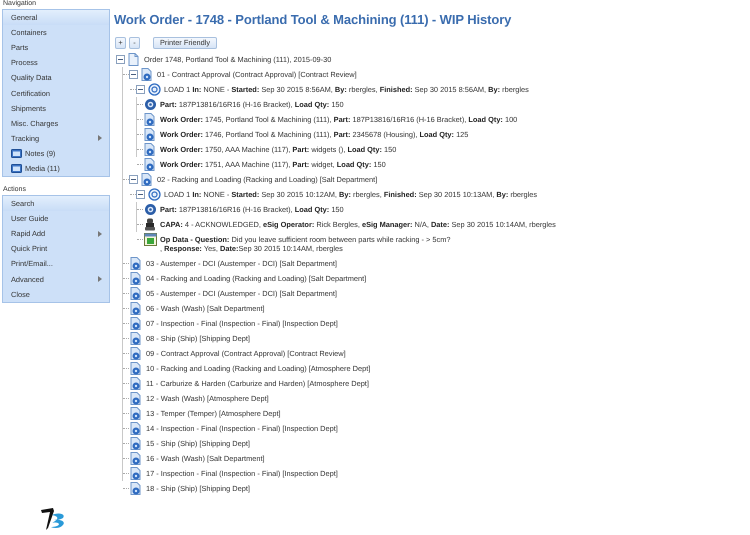  I want to click on document-icon, so click(134, 59).